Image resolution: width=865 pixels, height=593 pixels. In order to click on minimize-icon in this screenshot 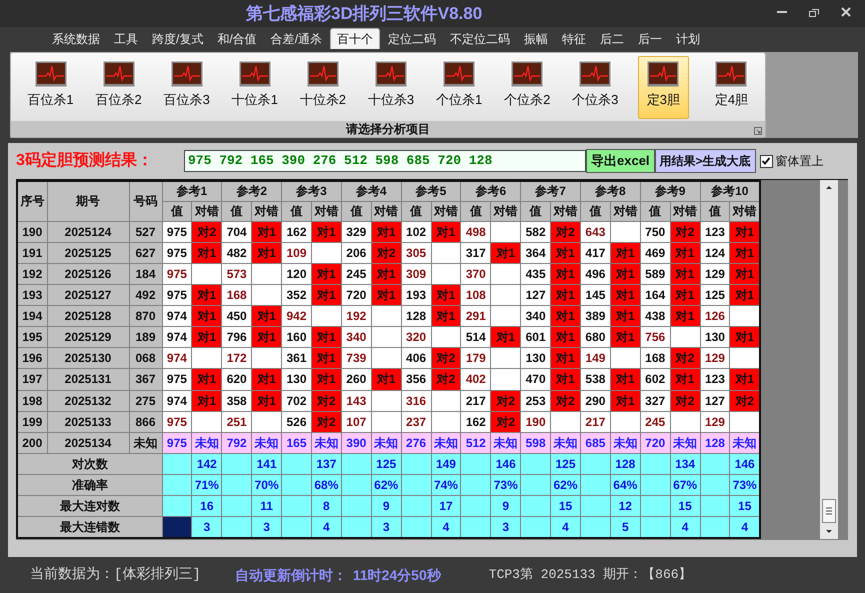, I will do `click(782, 12)`.